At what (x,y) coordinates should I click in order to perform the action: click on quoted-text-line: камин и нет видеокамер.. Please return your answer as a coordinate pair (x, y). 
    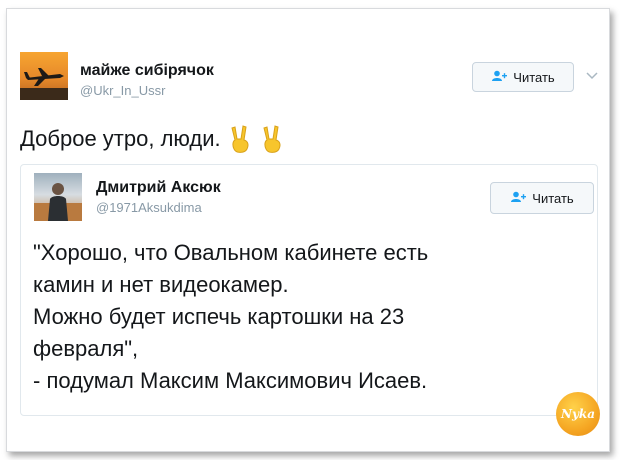
    Looking at the image, I should click on (161, 284).